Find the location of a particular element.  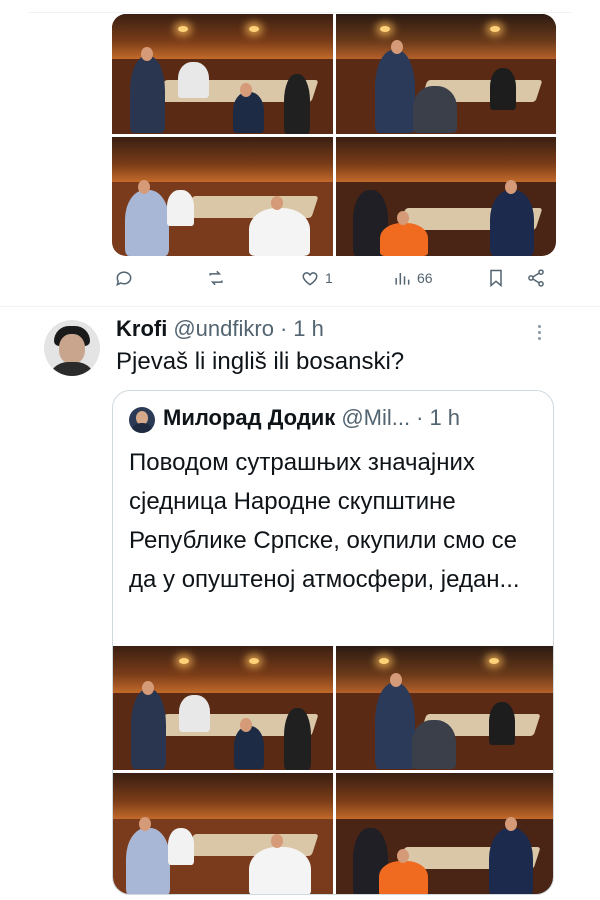

like-button: 1 is located at coordinates (316, 278).